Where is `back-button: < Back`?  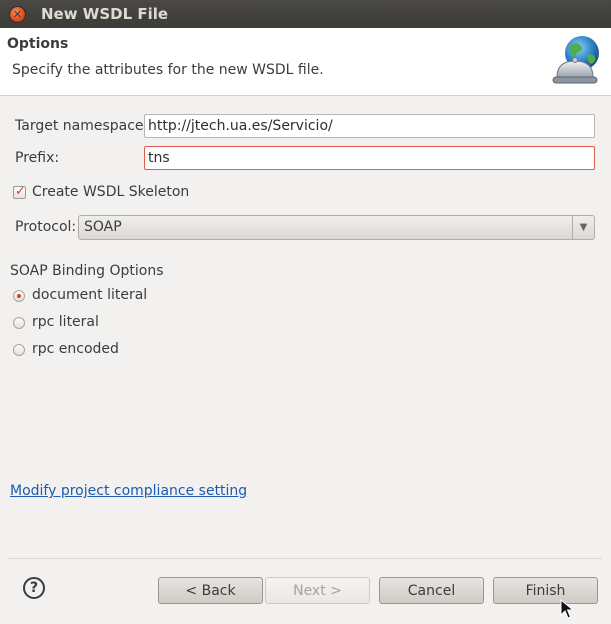
back-button: < Back is located at coordinates (210, 590).